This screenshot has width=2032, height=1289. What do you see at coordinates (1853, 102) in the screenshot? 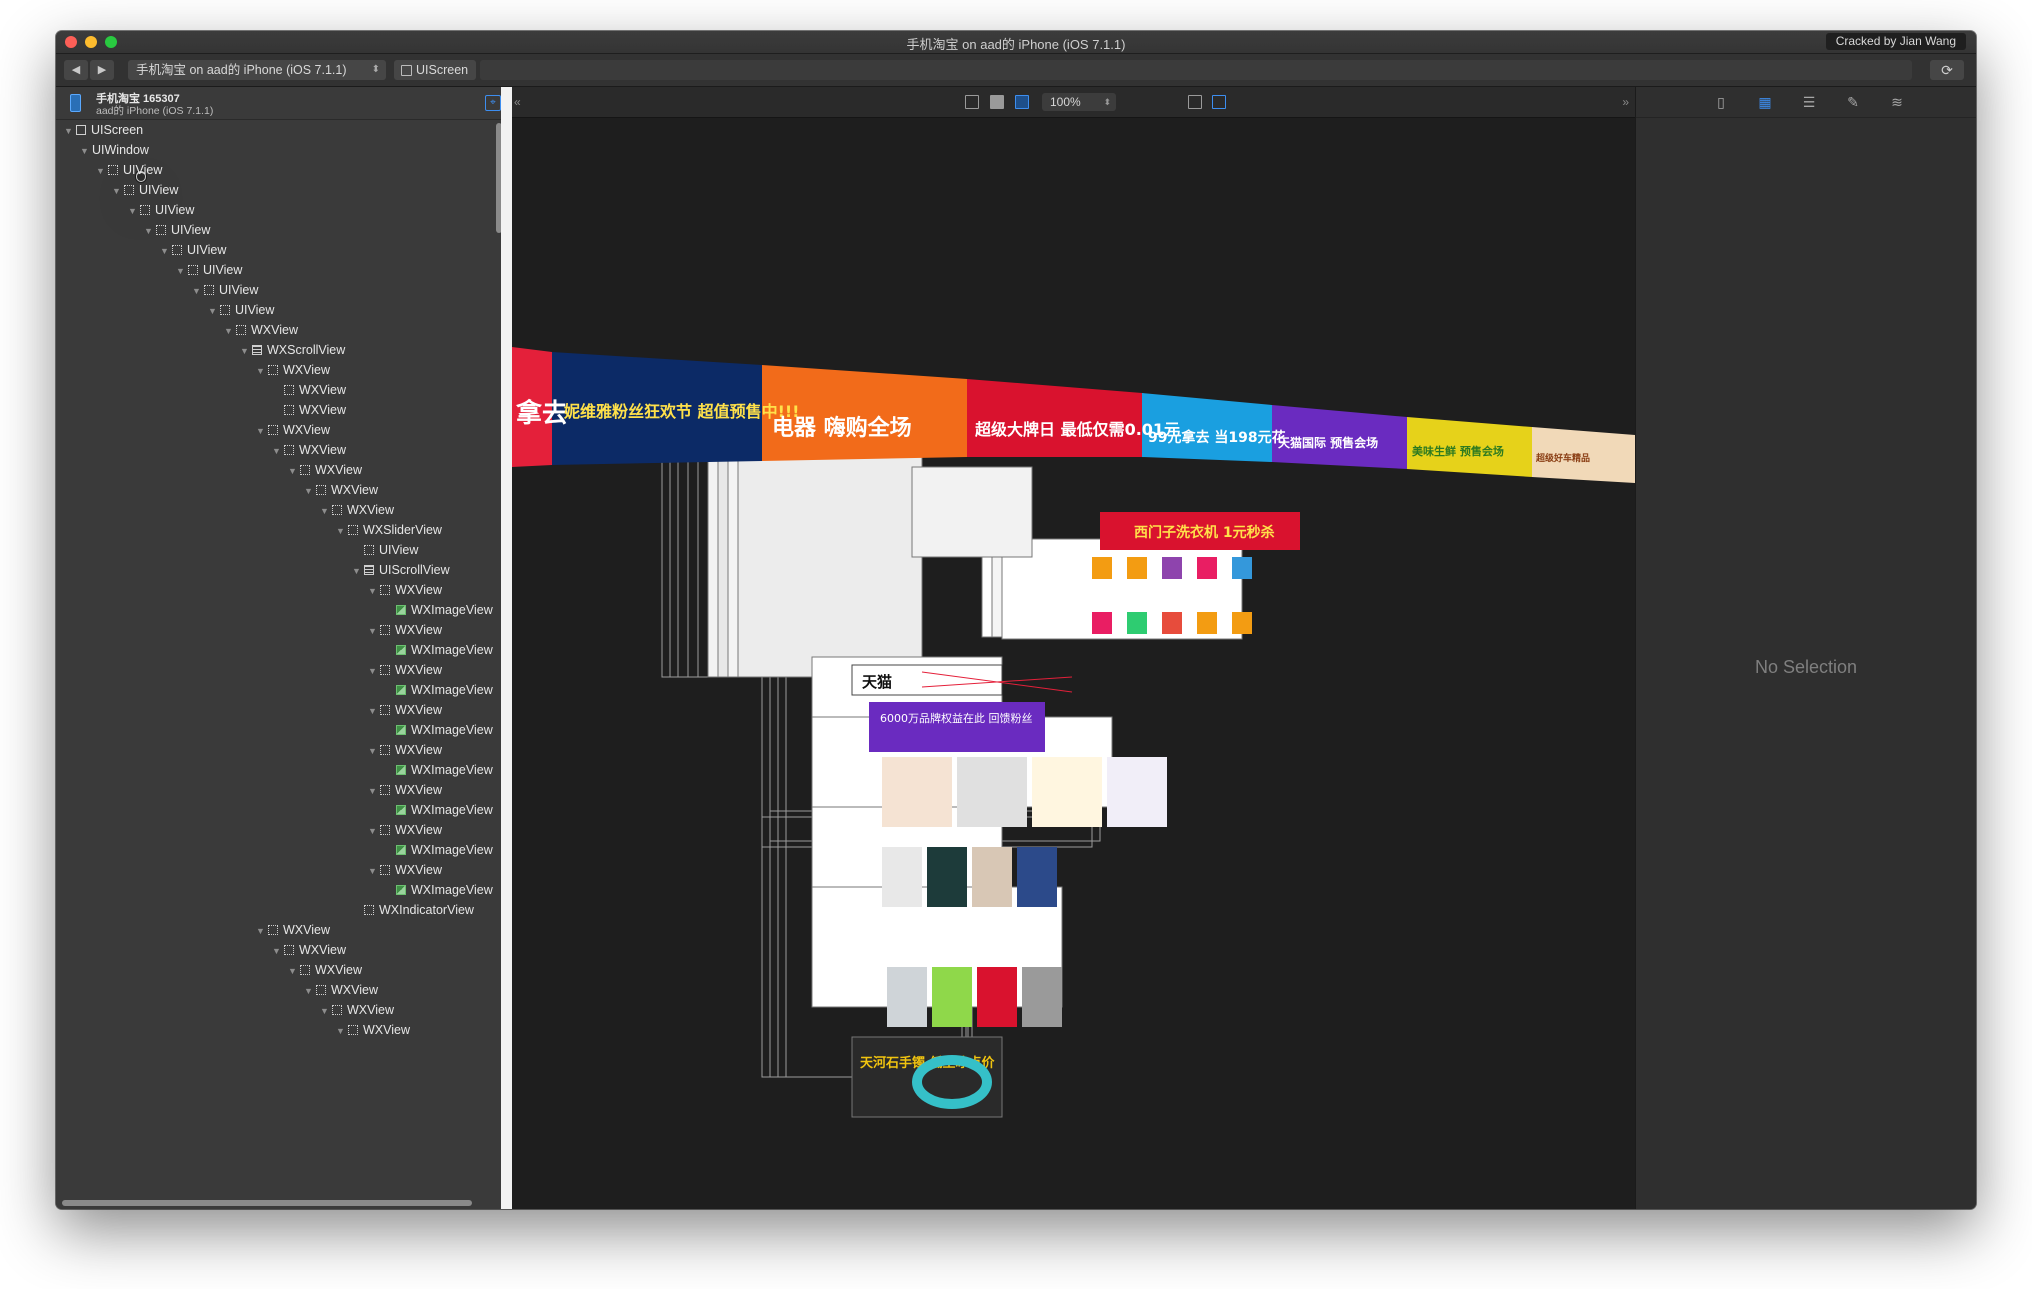
I see `ruler-icon: ✎` at bounding box center [1853, 102].